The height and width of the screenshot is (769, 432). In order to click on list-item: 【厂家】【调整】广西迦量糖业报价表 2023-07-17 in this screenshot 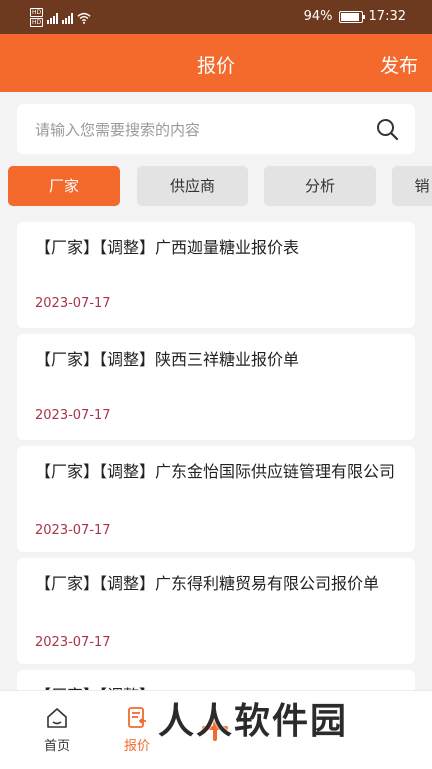, I will do `click(216, 275)`.